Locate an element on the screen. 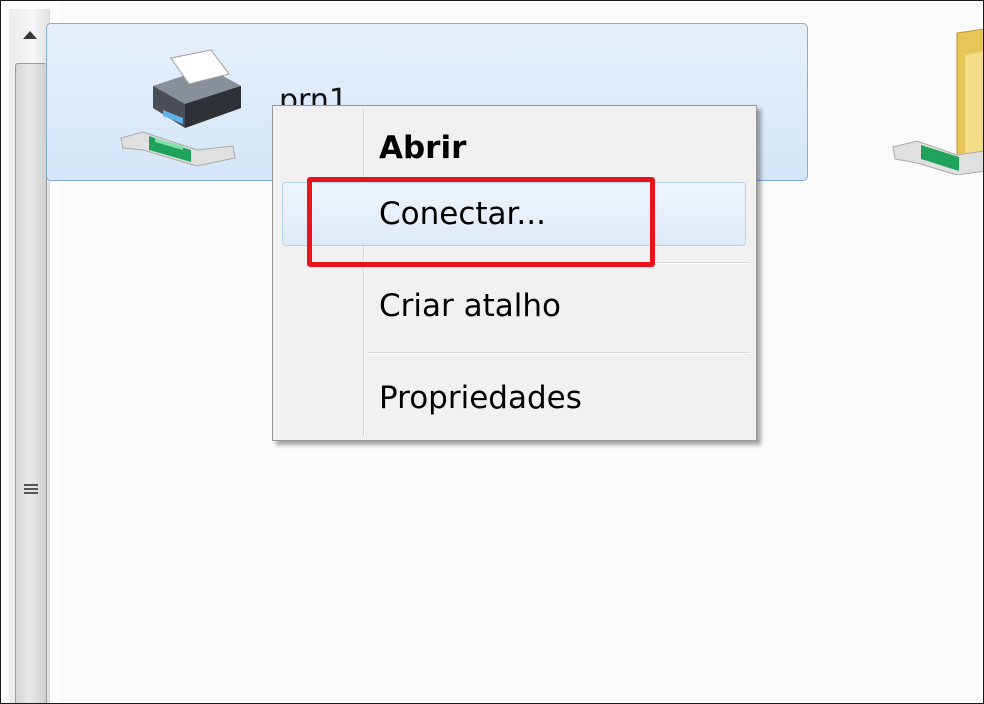  menu-gutter is located at coordinates (364, 273).